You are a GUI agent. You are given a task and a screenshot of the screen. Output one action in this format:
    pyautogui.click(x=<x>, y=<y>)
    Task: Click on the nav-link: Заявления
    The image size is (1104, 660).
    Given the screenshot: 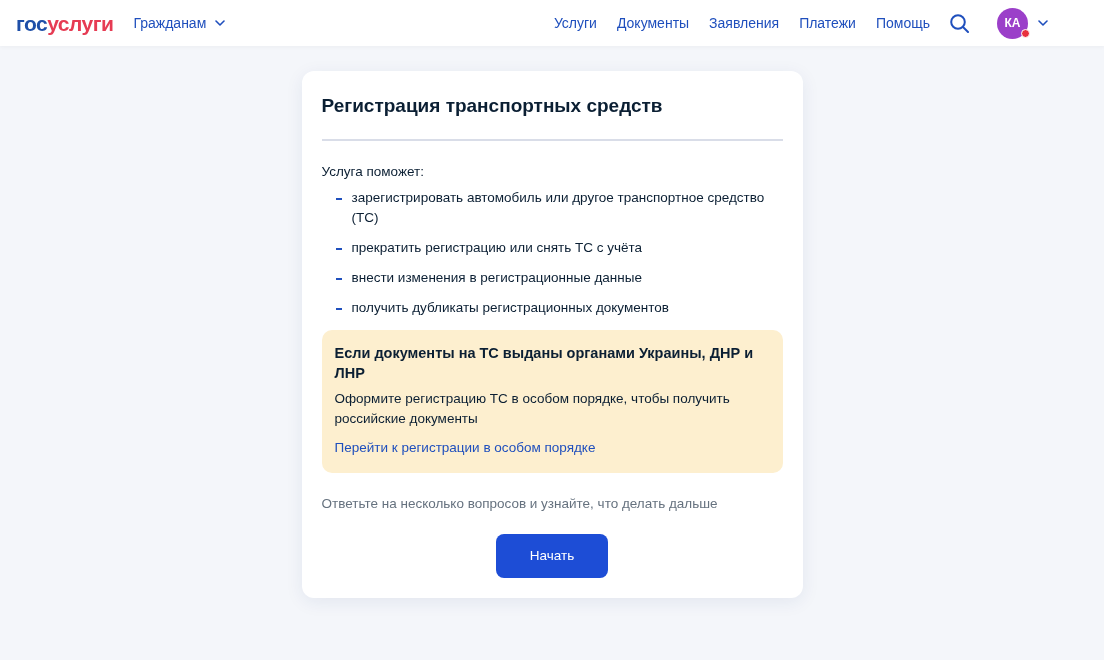 What is the action you would take?
    pyautogui.click(x=744, y=23)
    